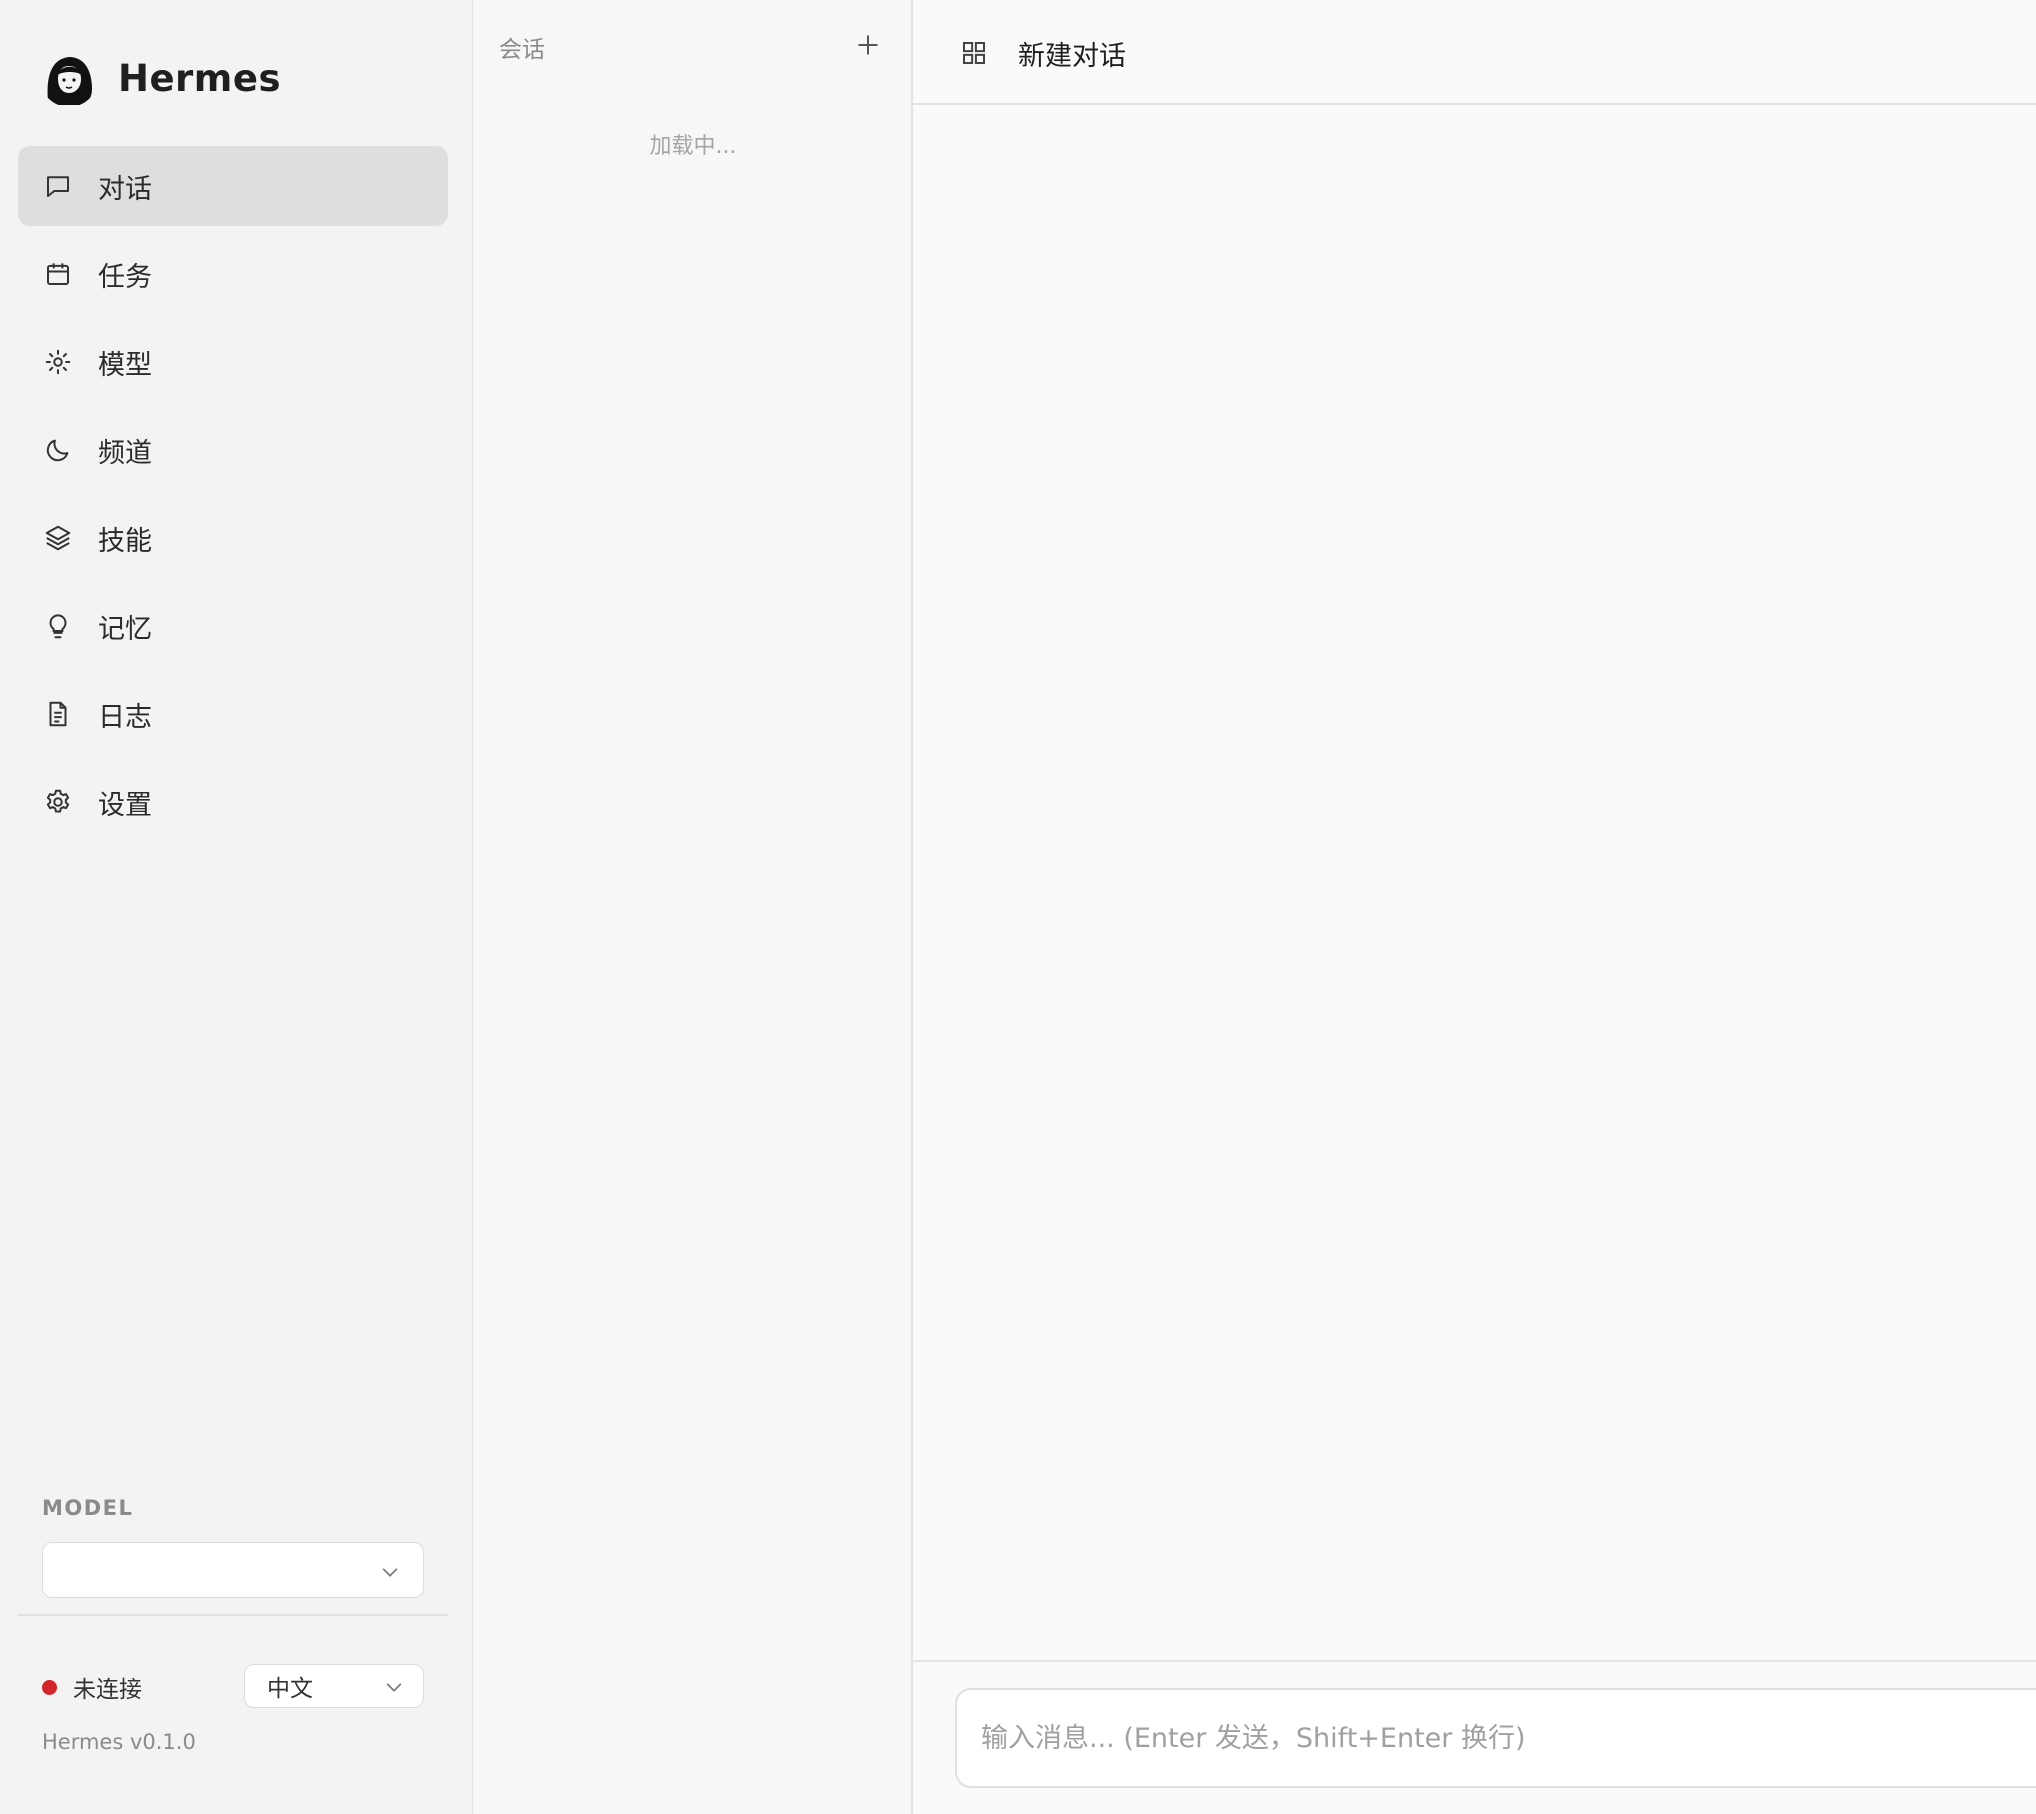  I want to click on sidebar-item-settings: 设置, so click(233, 802).